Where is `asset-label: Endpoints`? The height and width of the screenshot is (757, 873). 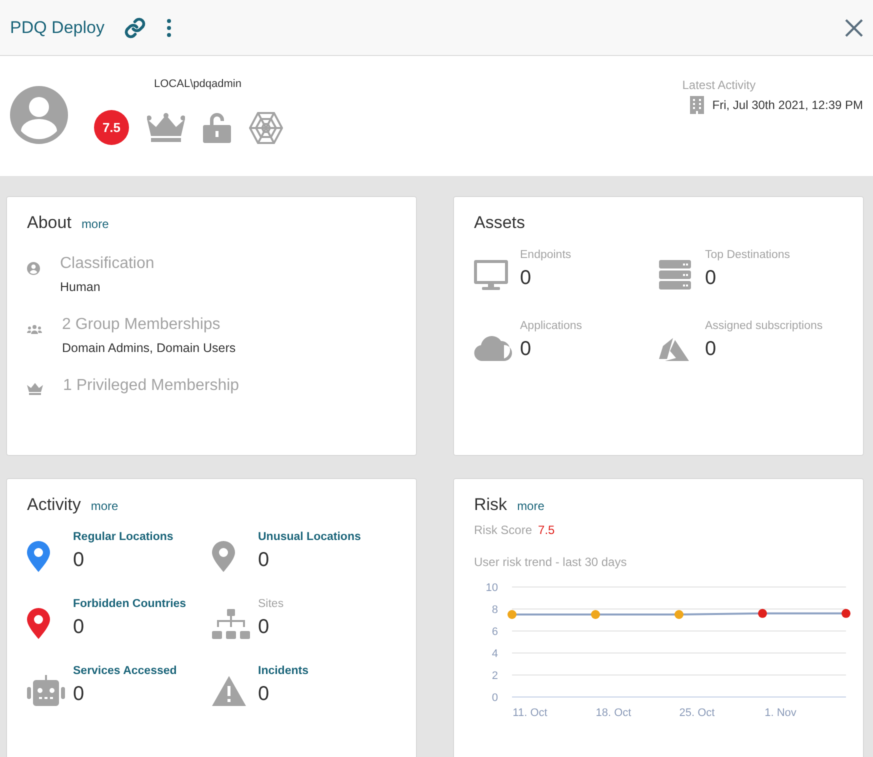 asset-label: Endpoints is located at coordinates (546, 255).